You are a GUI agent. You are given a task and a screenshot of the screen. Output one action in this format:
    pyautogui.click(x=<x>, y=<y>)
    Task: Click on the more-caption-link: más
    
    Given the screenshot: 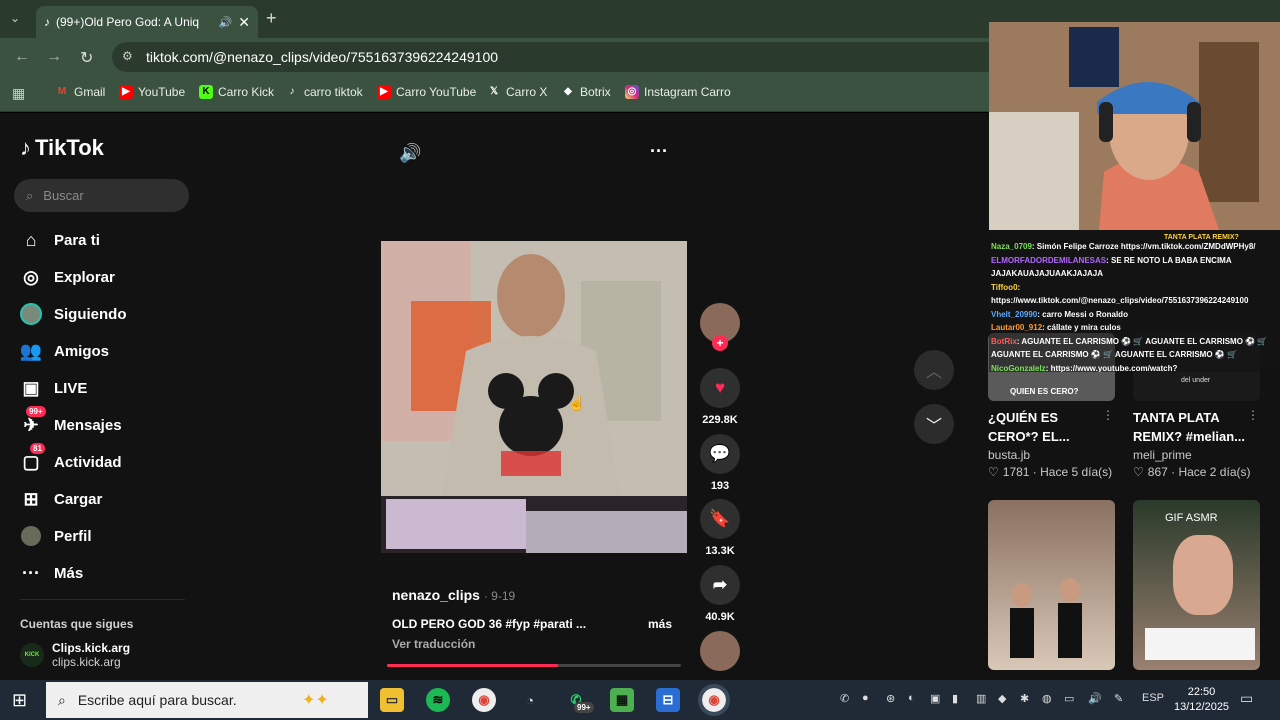 What is the action you would take?
    pyautogui.click(x=660, y=624)
    